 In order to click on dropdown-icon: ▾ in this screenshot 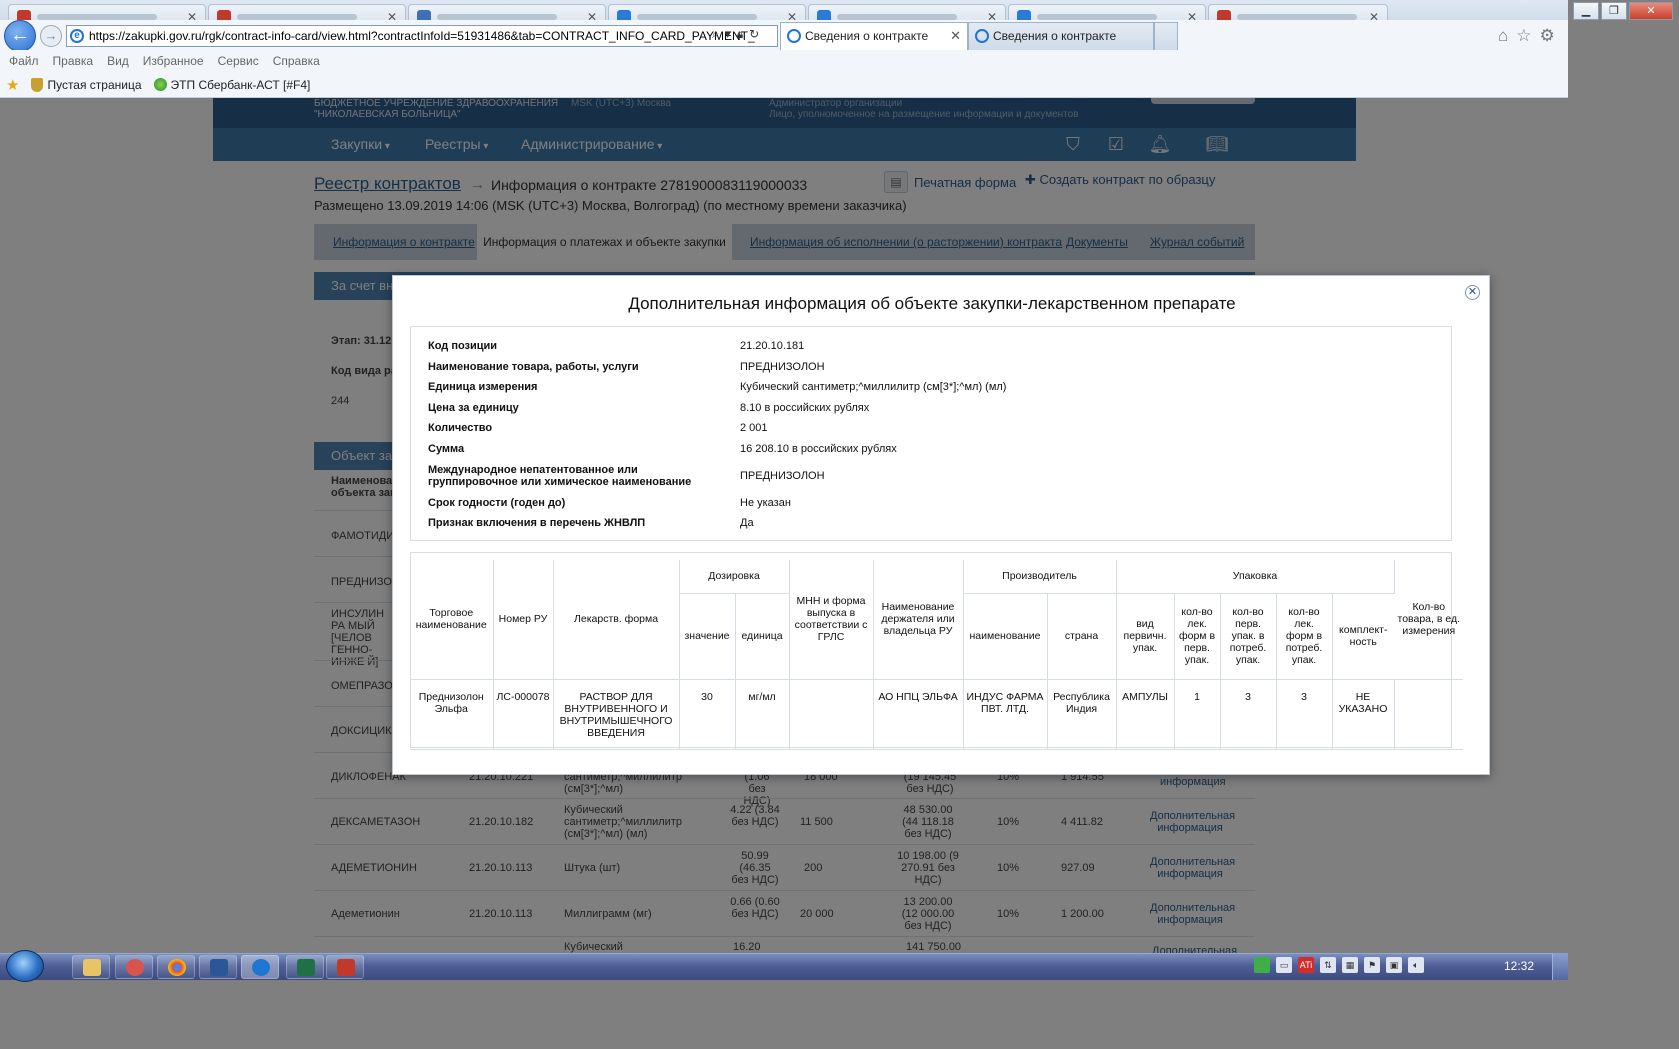, I will do `click(728, 34)`.